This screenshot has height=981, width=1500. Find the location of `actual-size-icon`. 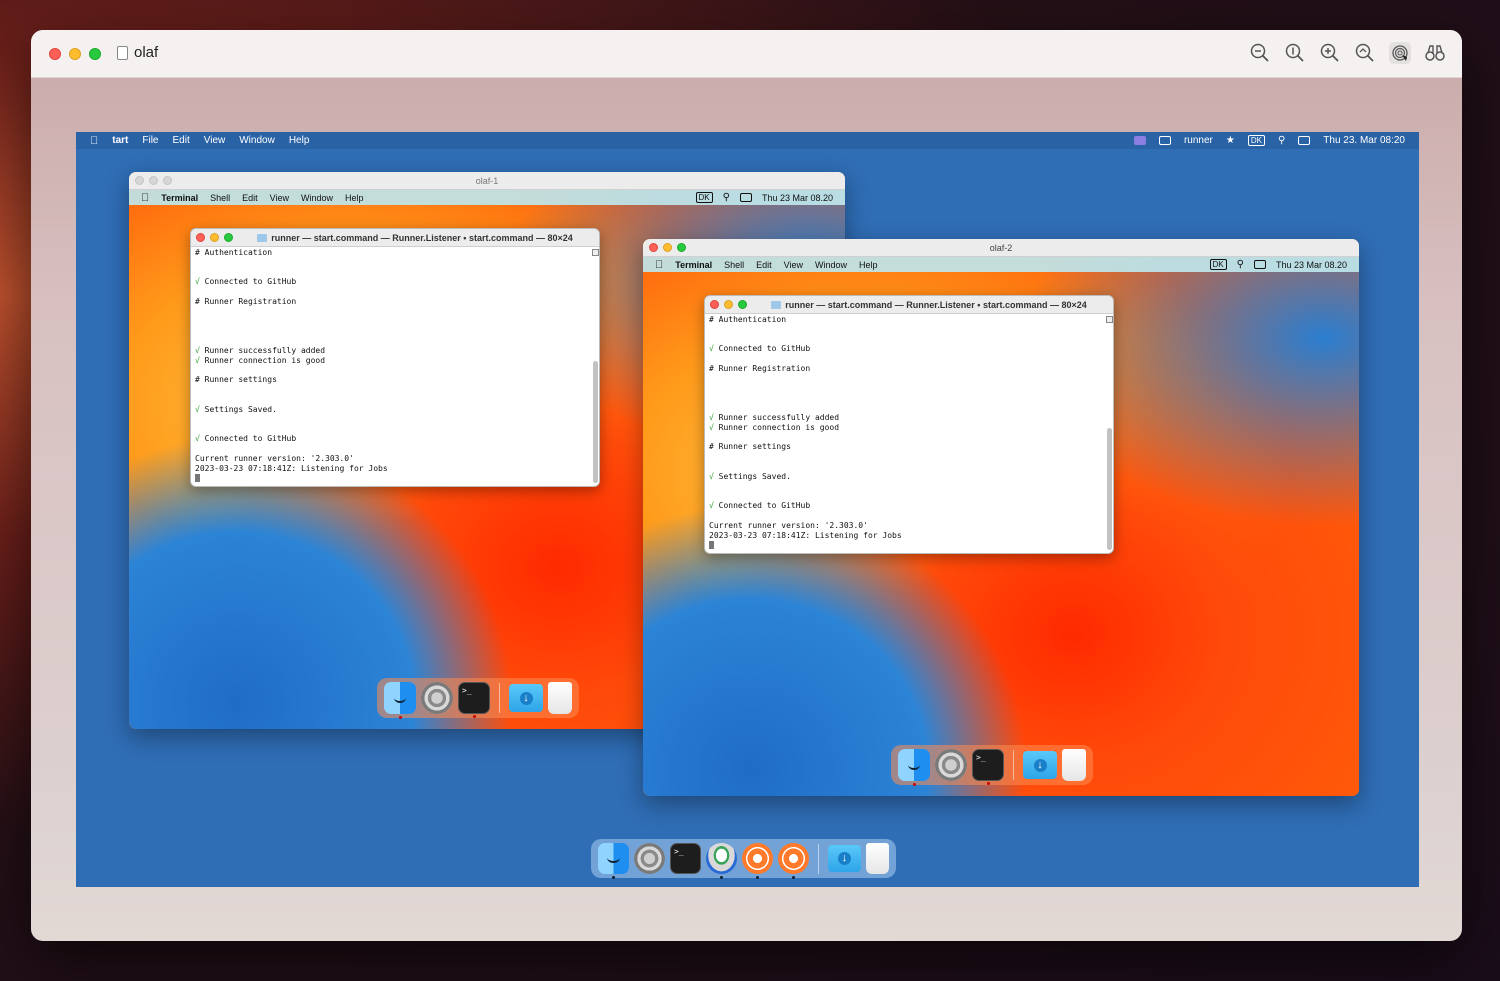

actual-size-icon is located at coordinates (1295, 53).